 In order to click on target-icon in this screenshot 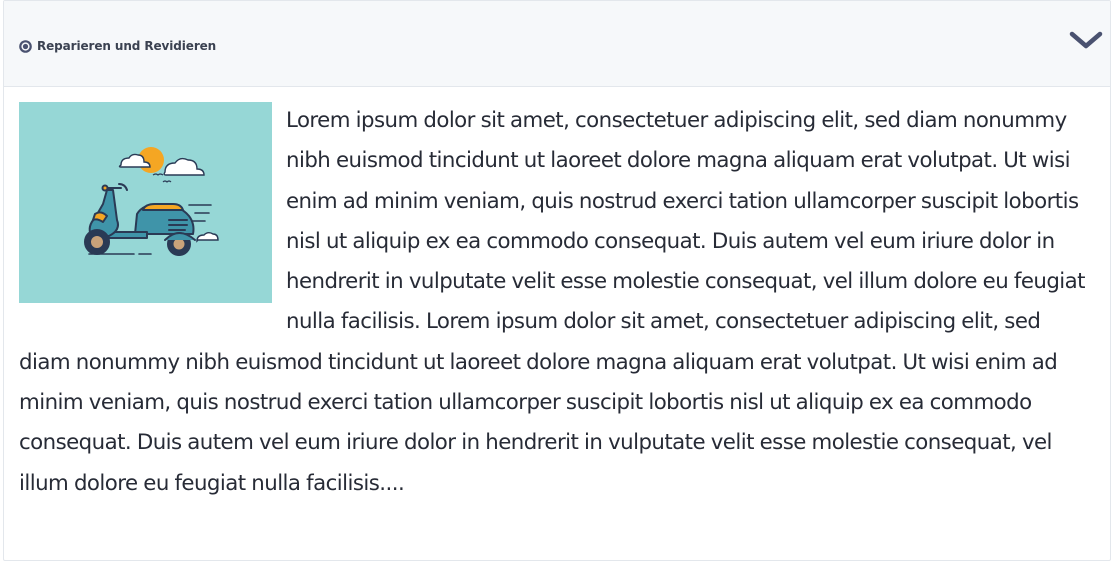, I will do `click(25, 46)`.